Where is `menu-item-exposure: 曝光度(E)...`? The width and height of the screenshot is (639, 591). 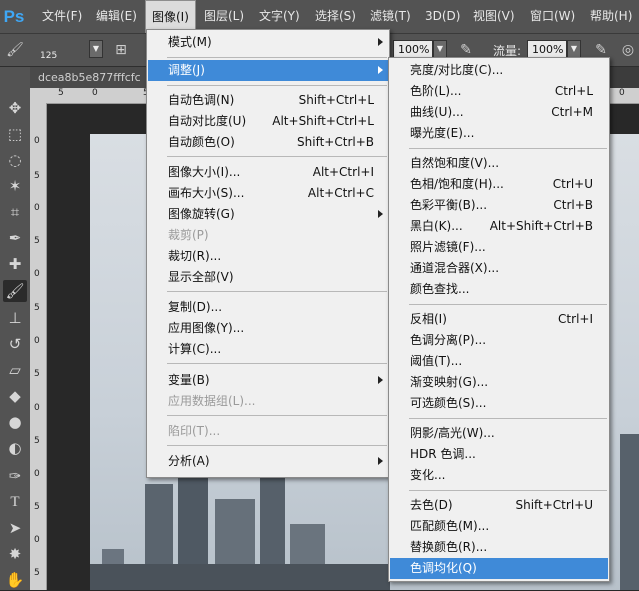 menu-item-exposure: 曝光度(E)... is located at coordinates (499, 133).